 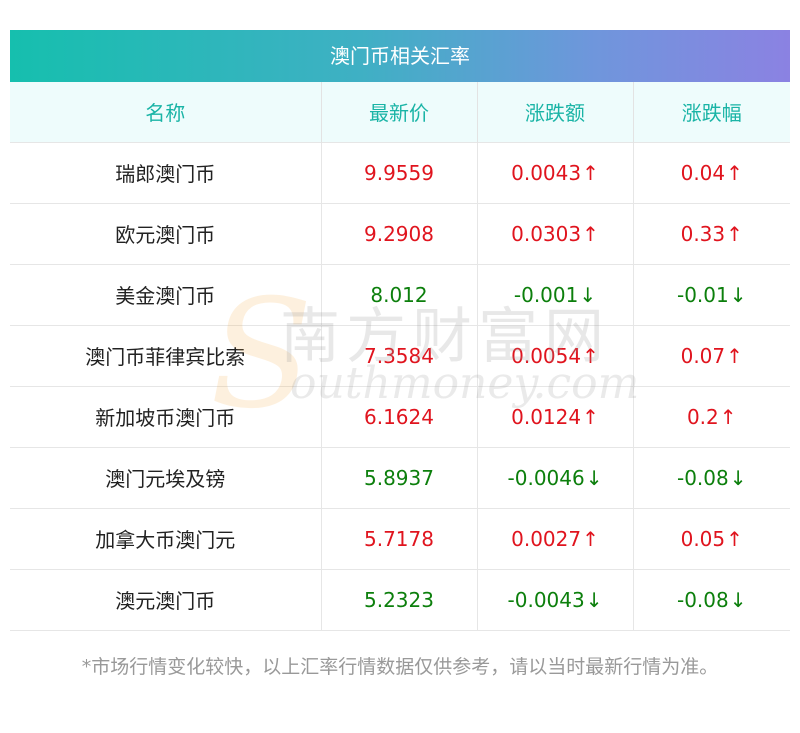 I want to click on header-percent: 涨跌幅, so click(x=711, y=112).